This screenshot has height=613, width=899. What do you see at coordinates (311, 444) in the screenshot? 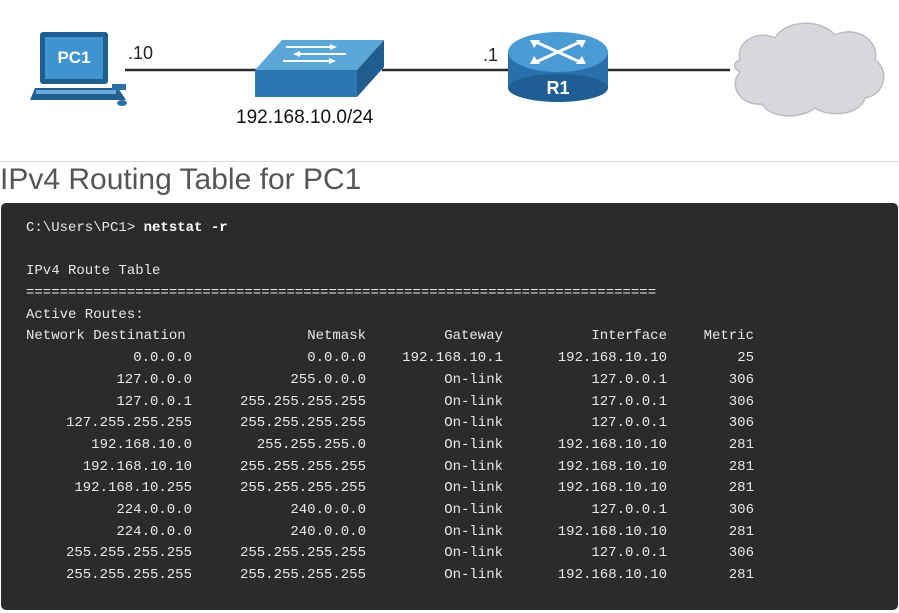
I see `cell-netmask: 255.255.255.0` at bounding box center [311, 444].